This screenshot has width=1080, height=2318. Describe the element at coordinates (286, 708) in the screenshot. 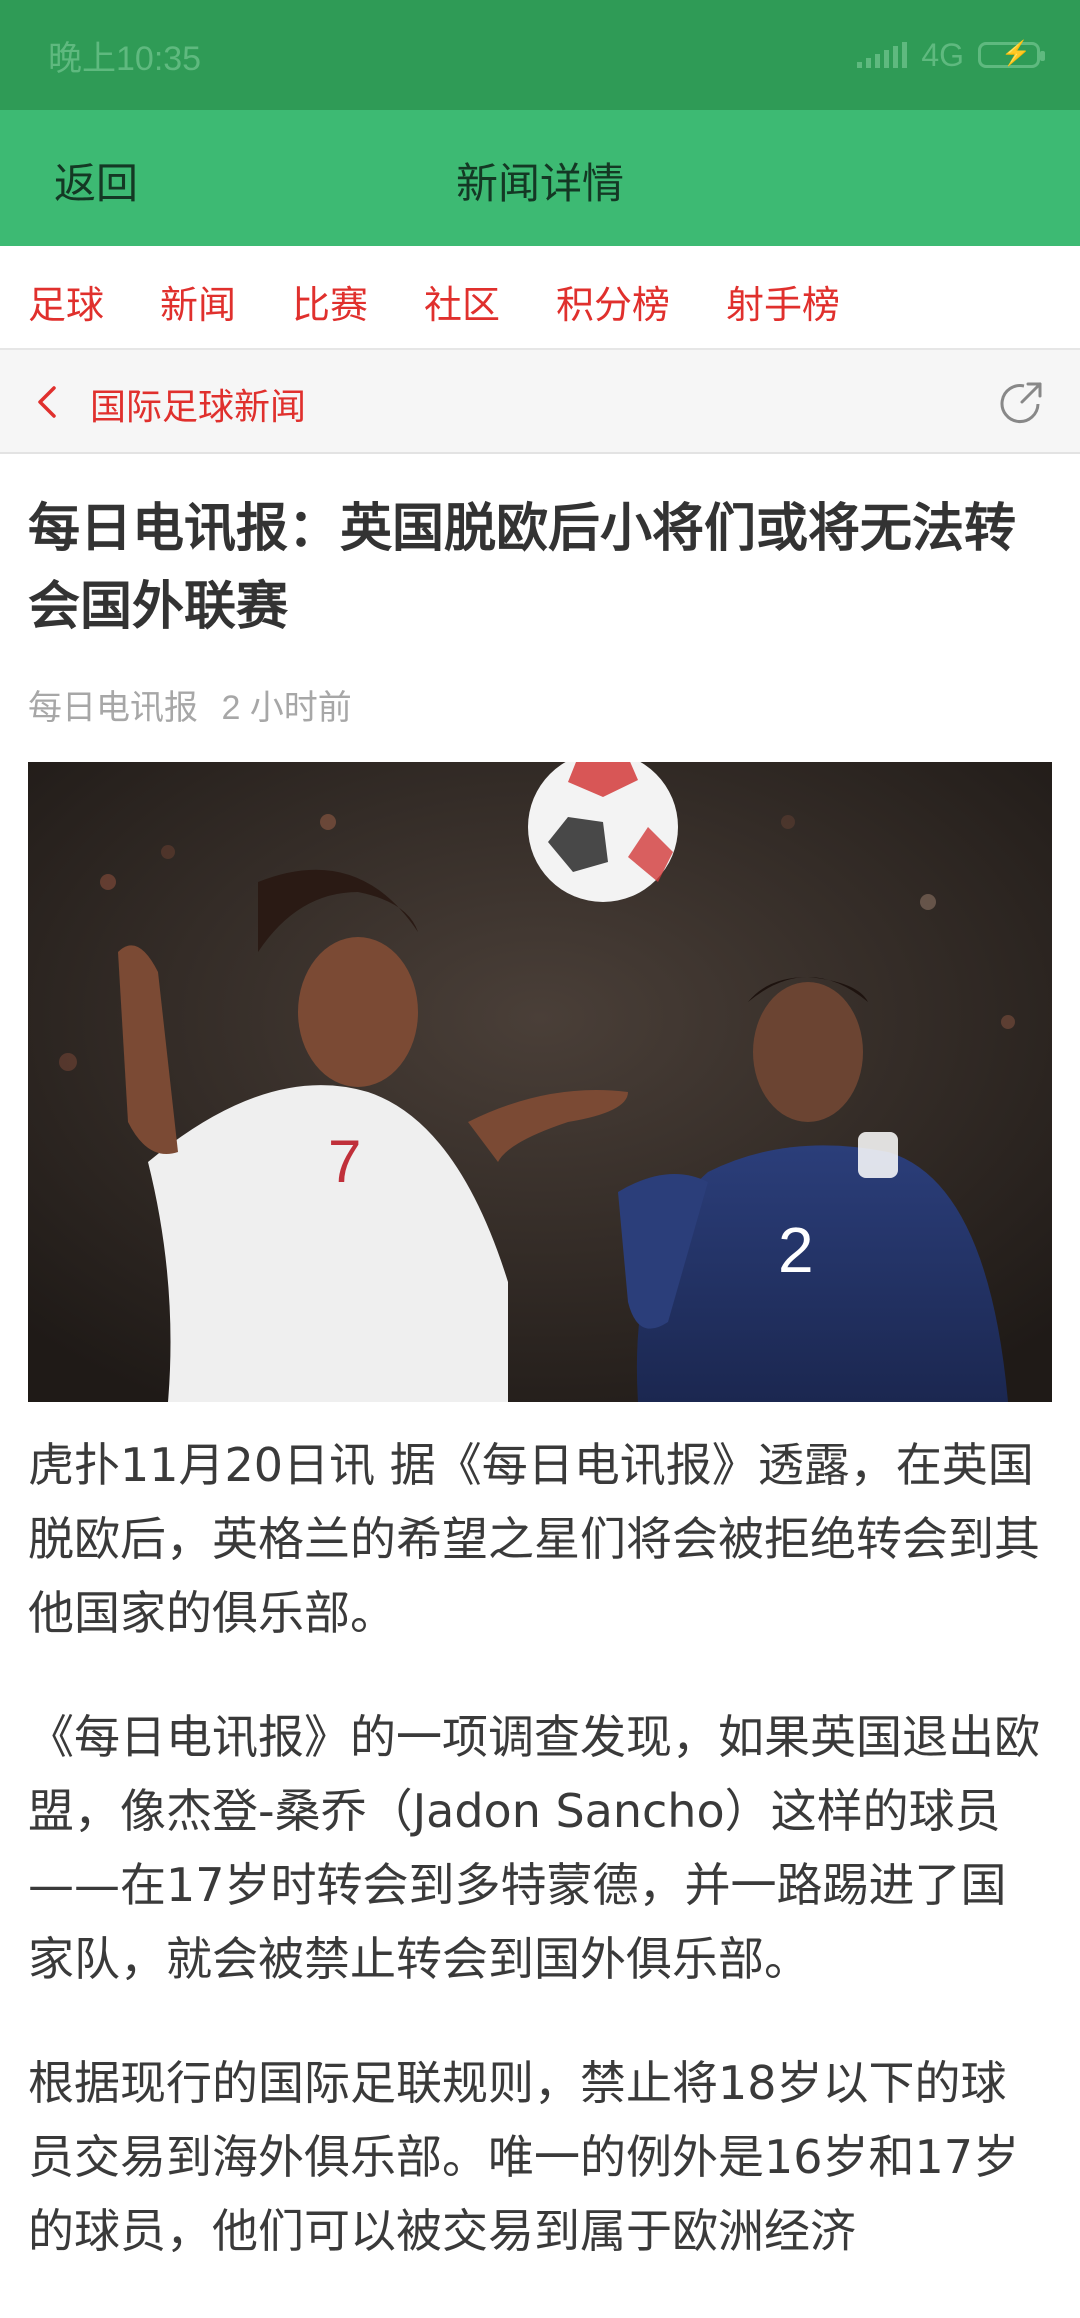

I see `article-time: 2 小时前` at that location.